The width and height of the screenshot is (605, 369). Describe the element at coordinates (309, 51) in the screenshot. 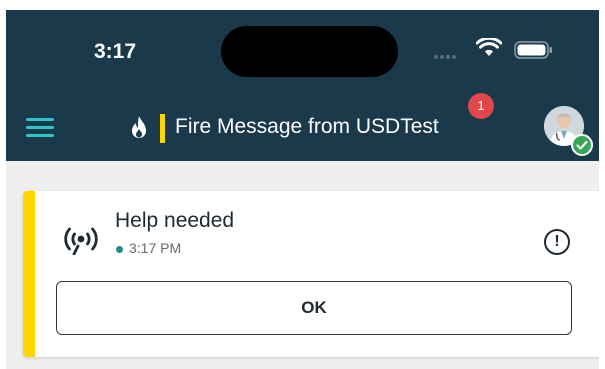

I see `dynamic-island` at that location.